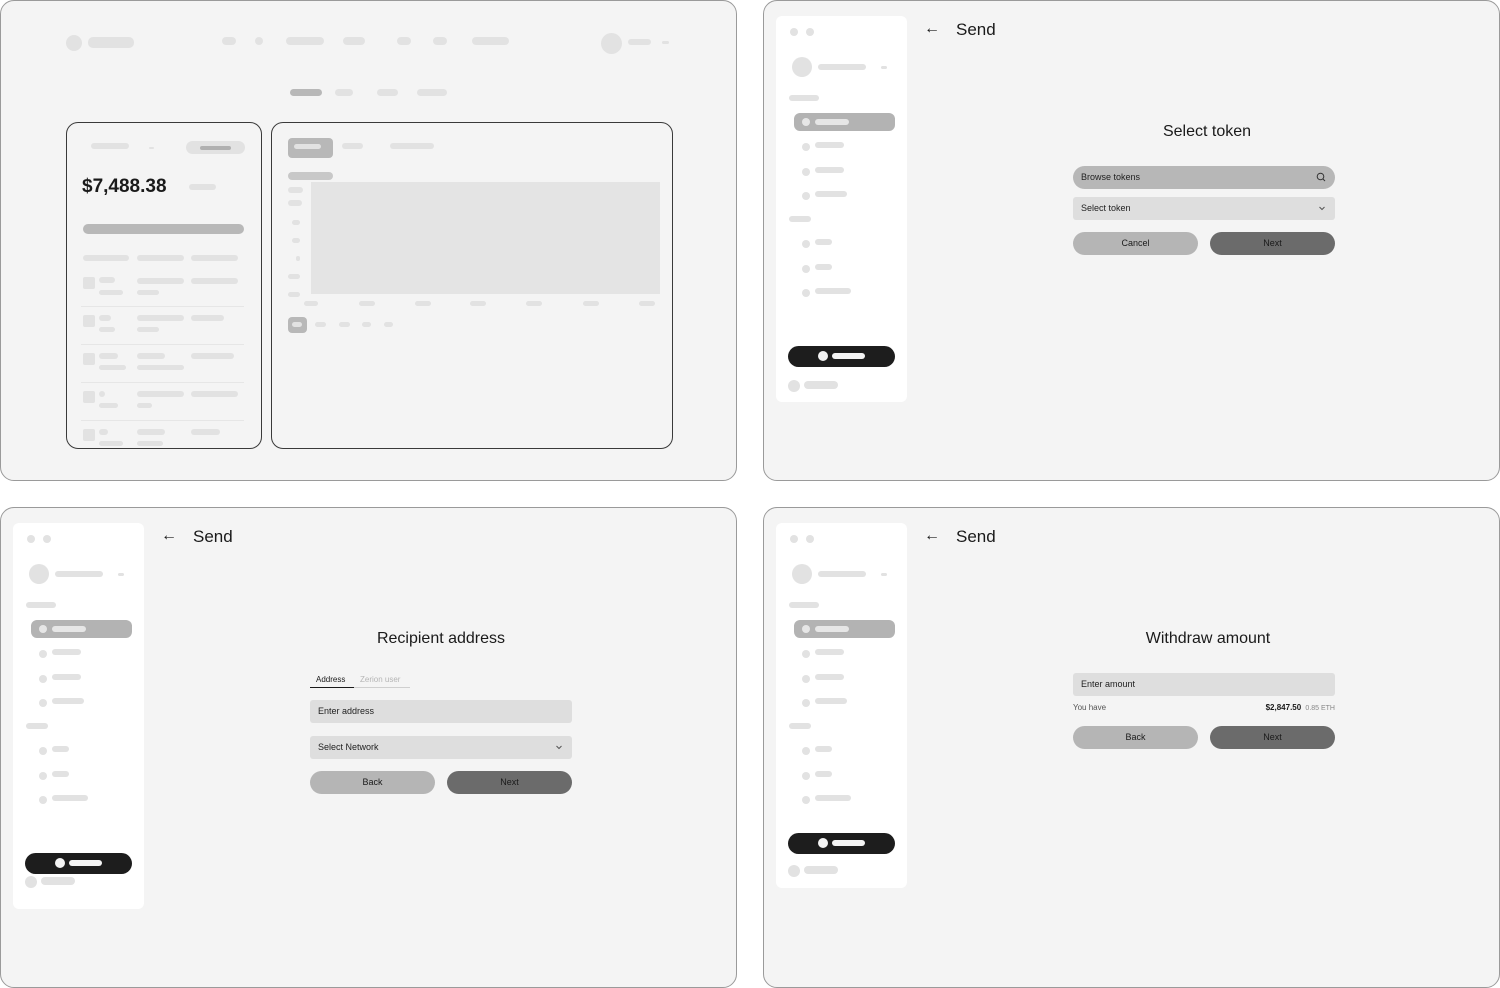 The width and height of the screenshot is (1500, 988). Describe the element at coordinates (1321, 182) in the screenshot. I see `search-icon` at that location.